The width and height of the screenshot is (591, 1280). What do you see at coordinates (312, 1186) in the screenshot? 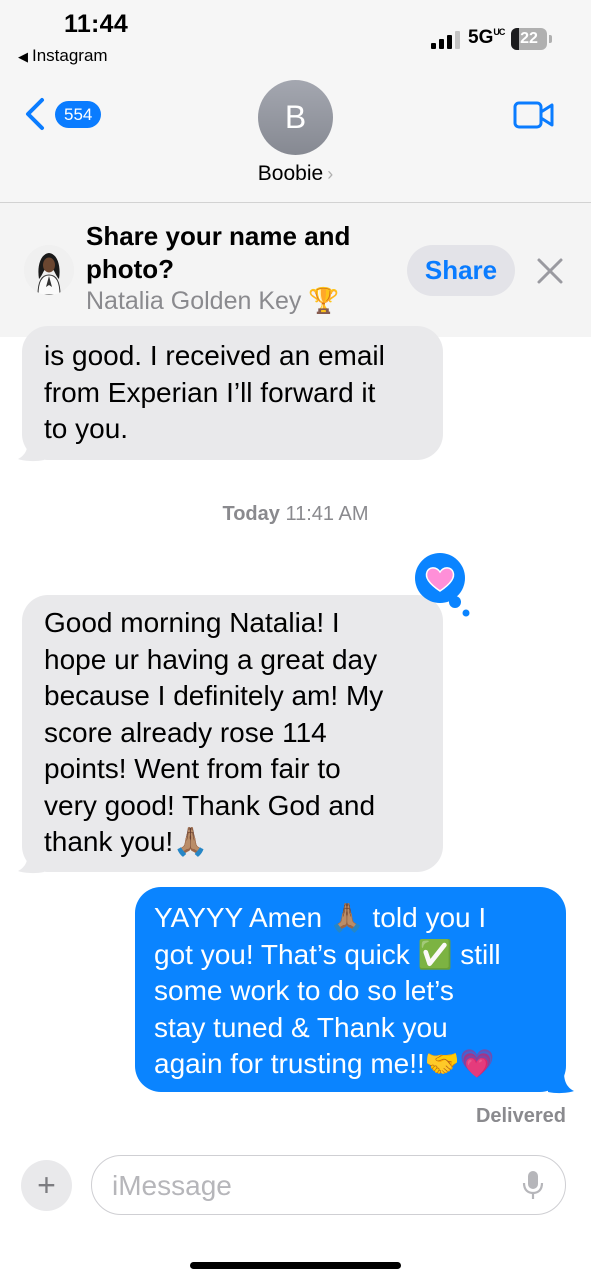
I see `message-input` at bounding box center [312, 1186].